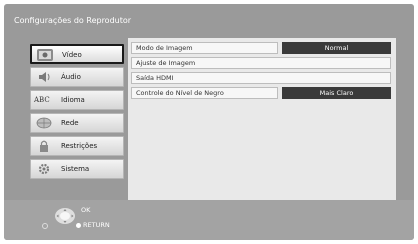 This screenshot has height=244, width=418. I want to click on setting-value: Normal, so click(336, 48).